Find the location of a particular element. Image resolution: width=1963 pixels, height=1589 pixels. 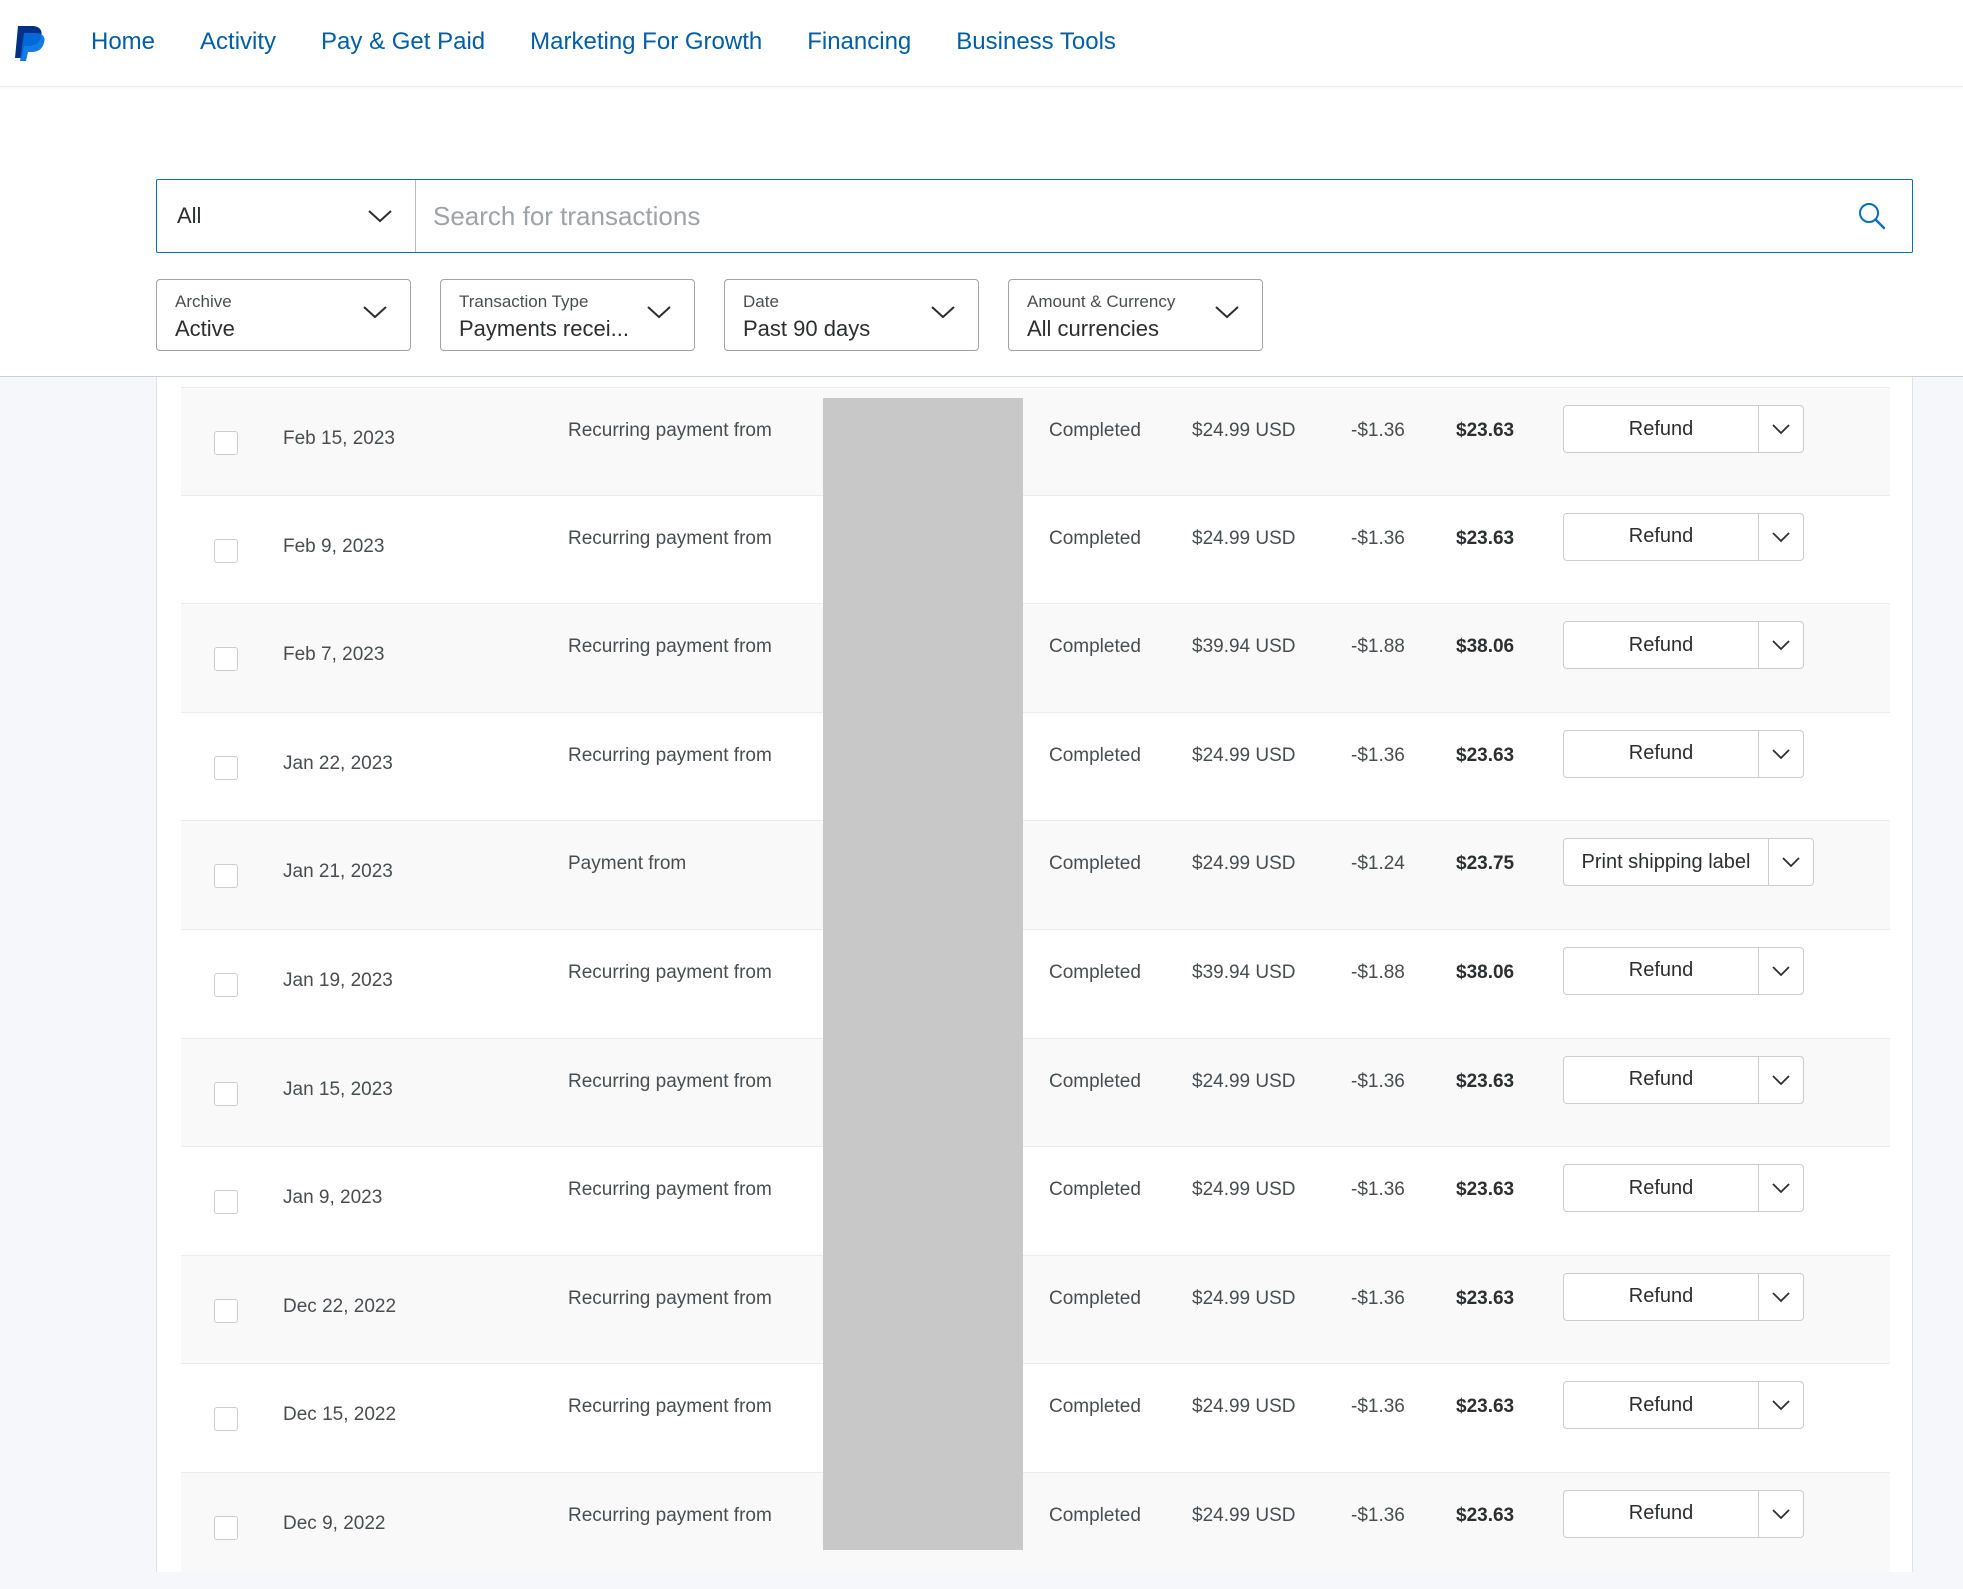

nav-activity: Activity is located at coordinates (238, 42).